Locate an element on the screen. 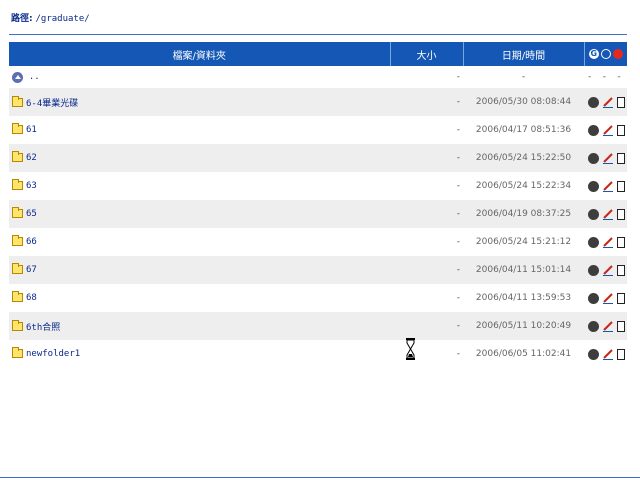 The height and width of the screenshot is (480, 640). folder-link: 66 is located at coordinates (31, 242).